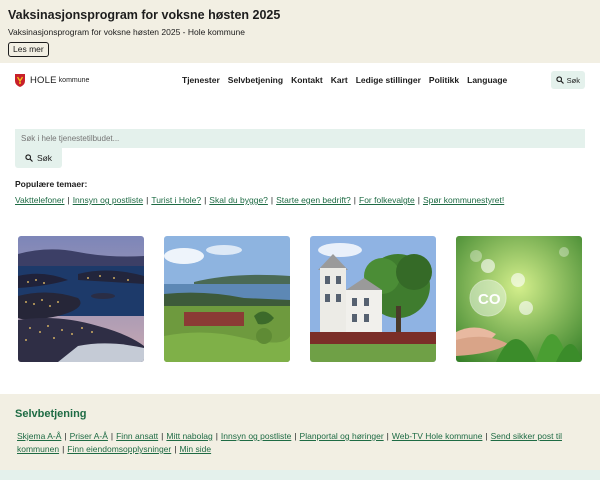 The width and height of the screenshot is (600, 480). What do you see at coordinates (463, 200) in the screenshot?
I see `popular-link-kommunestyret: Spør kommunestyret!` at bounding box center [463, 200].